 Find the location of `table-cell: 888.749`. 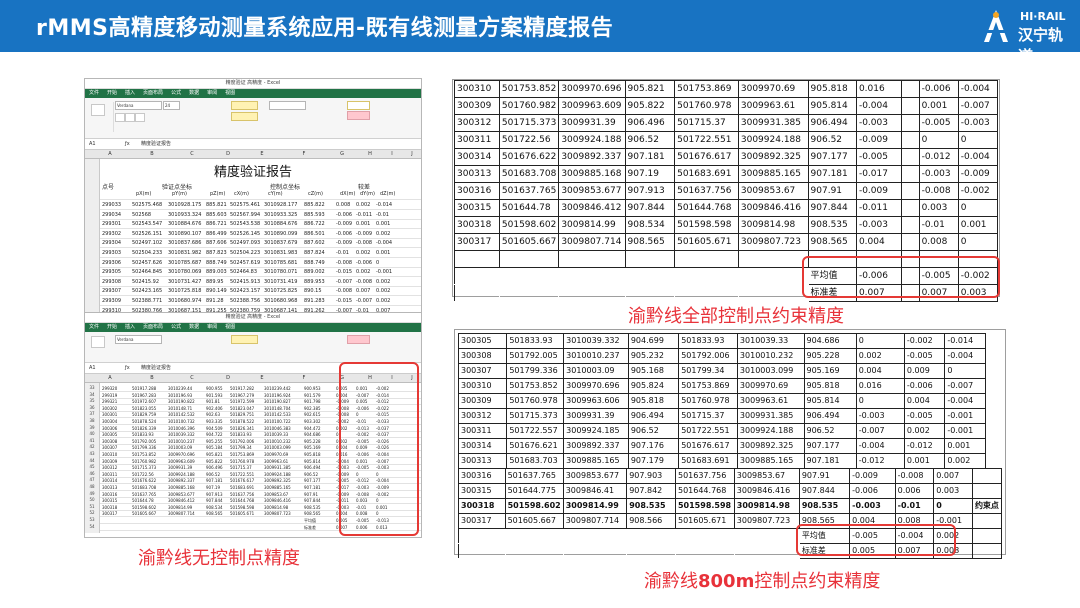

table-cell: 888.749 is located at coordinates (216, 263).